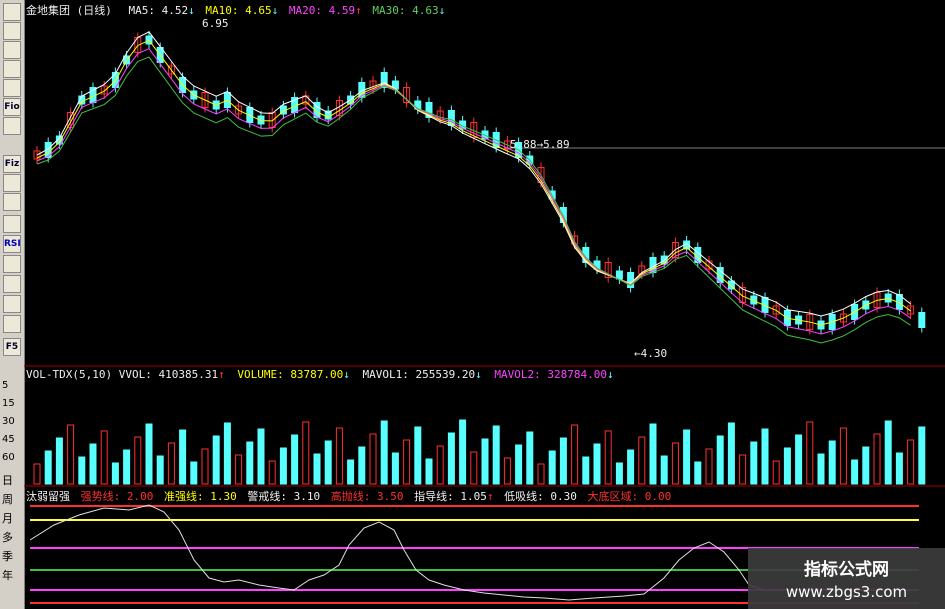 Image resolution: width=945 pixels, height=609 pixels. I want to click on guide-line-label: 指导线:, so click(434, 496).